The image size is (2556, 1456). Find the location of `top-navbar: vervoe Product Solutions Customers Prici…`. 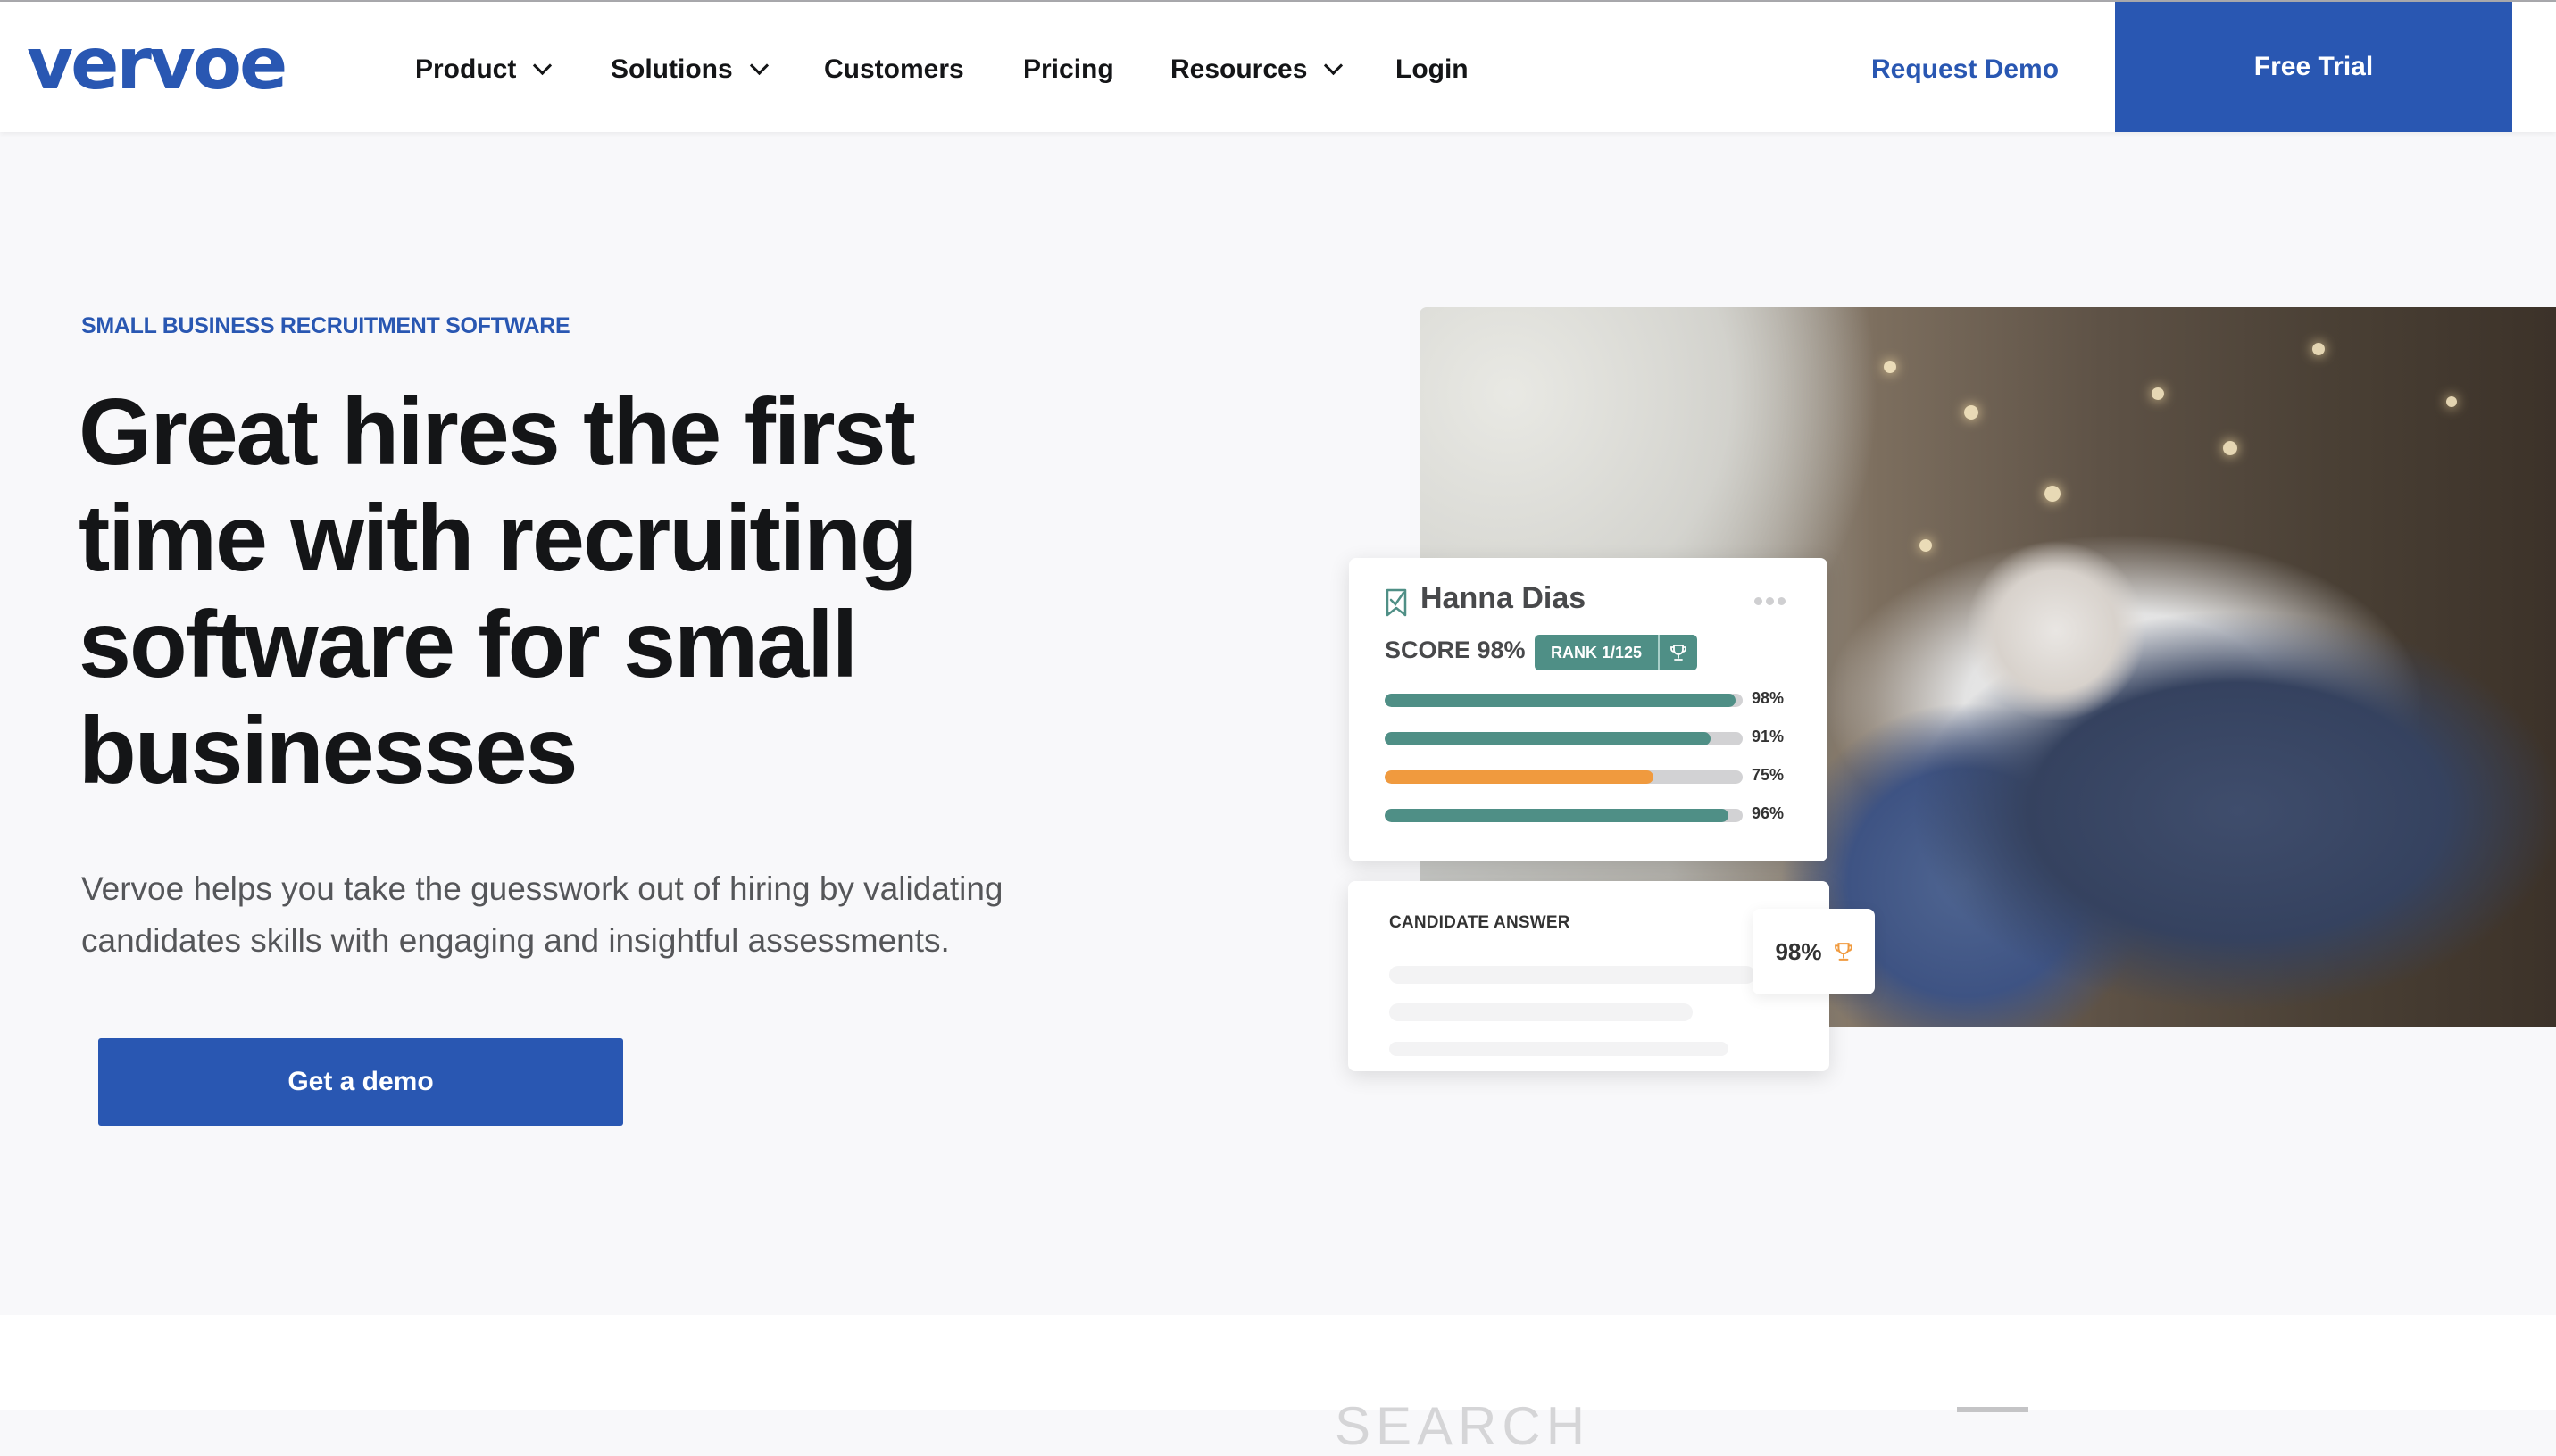

top-navbar: vervoe Product Solutions Customers Prici… is located at coordinates (1278, 67).